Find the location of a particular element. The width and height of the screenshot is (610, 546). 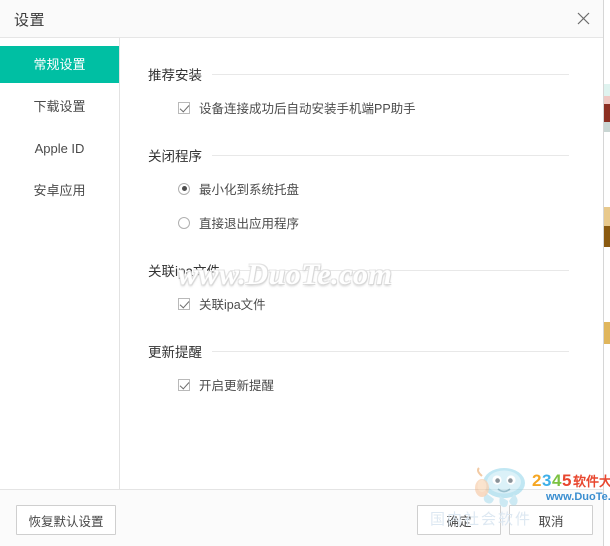

confirm-button: 确定 is located at coordinates (459, 520).